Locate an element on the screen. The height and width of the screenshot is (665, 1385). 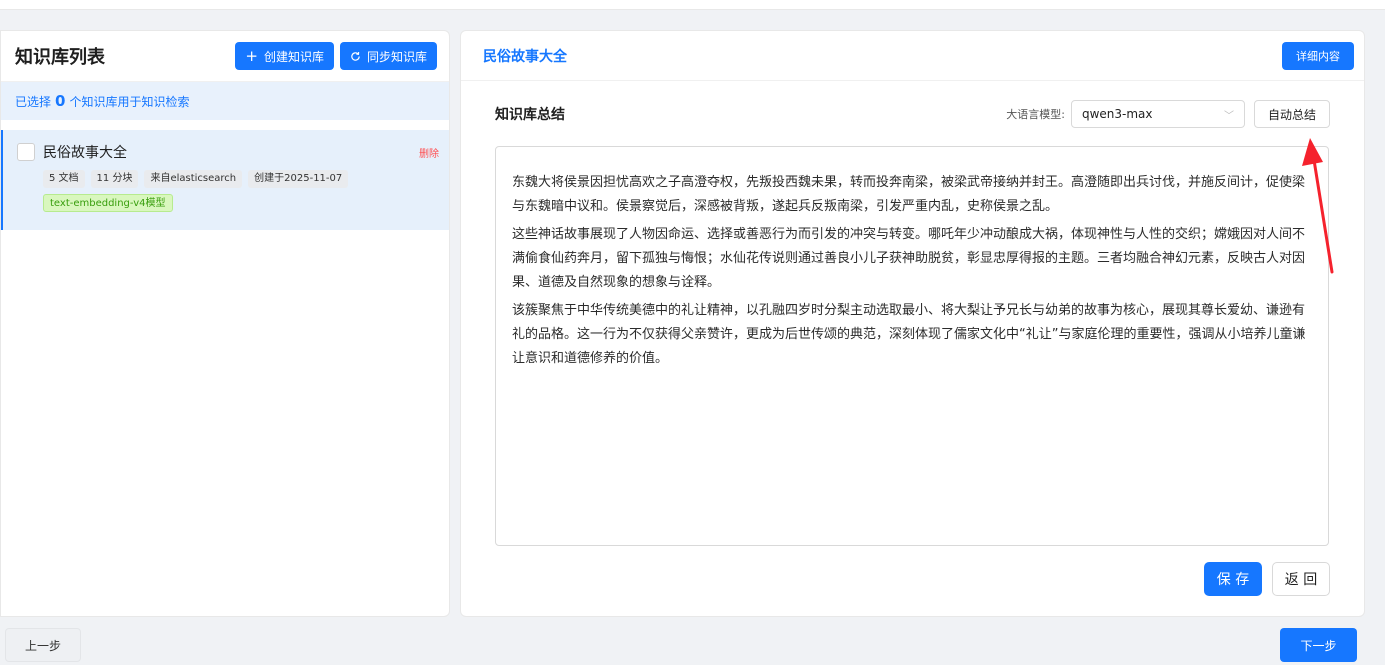
model-label: 大语言模型: is located at coordinates (1035, 114).